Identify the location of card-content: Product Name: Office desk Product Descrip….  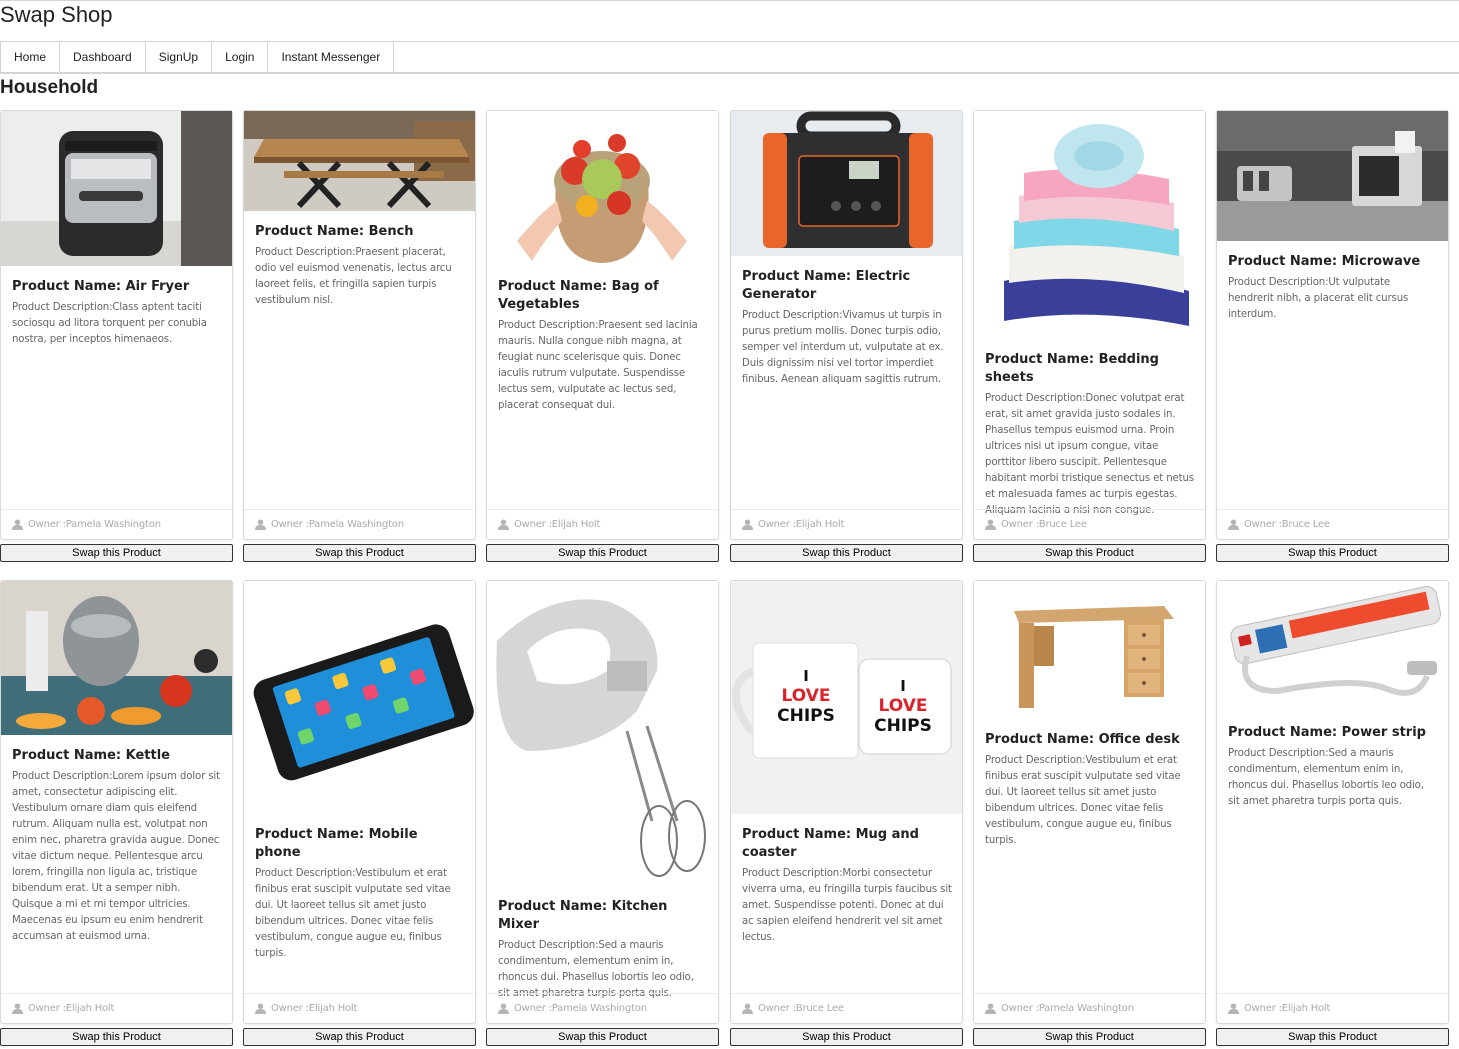
(1090, 790).